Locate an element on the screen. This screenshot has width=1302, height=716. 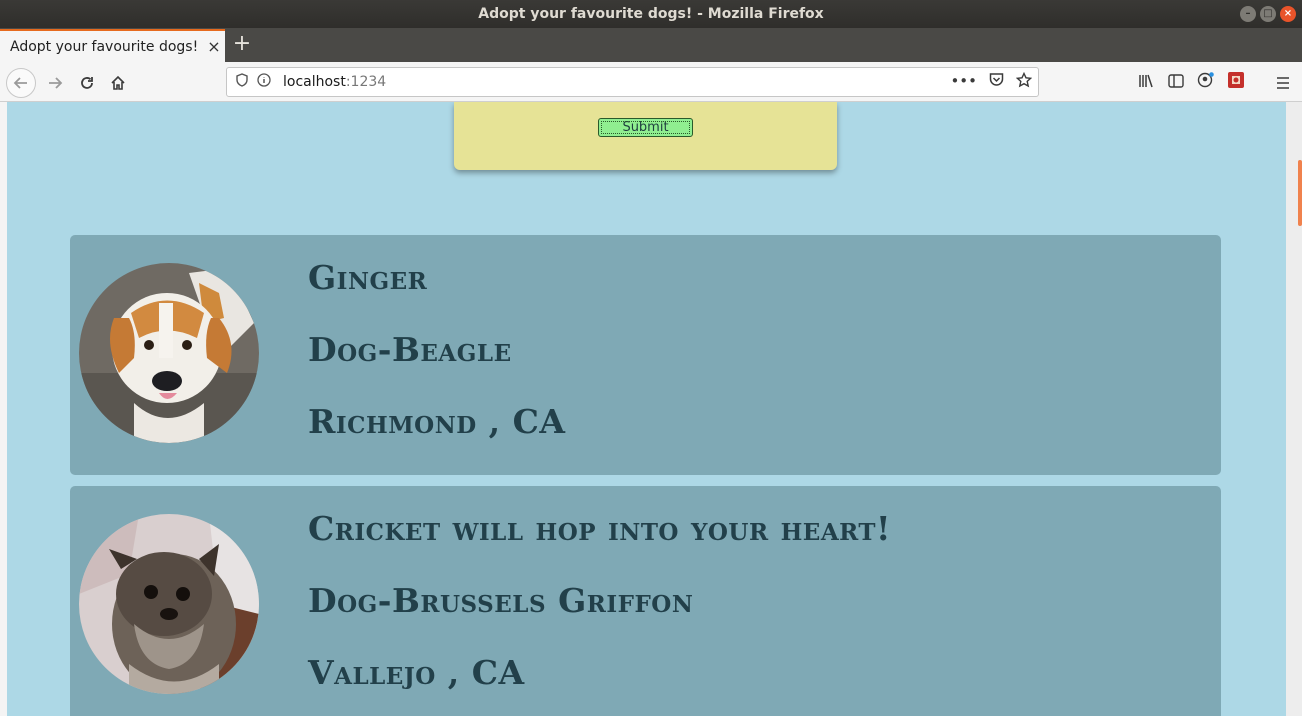
minimize-icon: – is located at coordinates (1248, 14).